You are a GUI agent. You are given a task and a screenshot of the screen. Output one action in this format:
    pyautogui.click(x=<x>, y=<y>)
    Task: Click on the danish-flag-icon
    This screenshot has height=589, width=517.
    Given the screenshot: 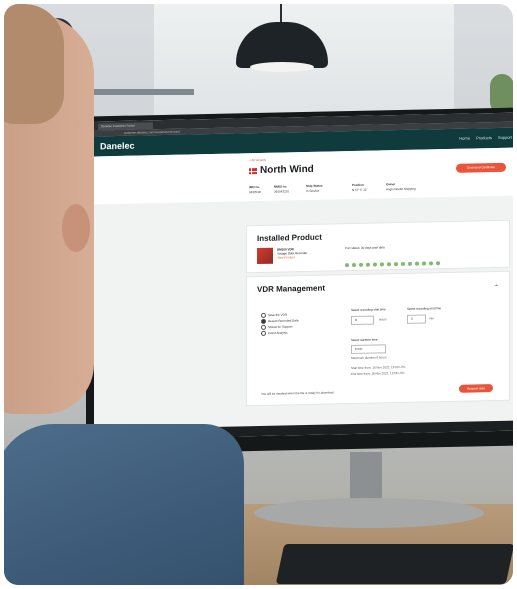 What is the action you would take?
    pyautogui.click(x=253, y=171)
    